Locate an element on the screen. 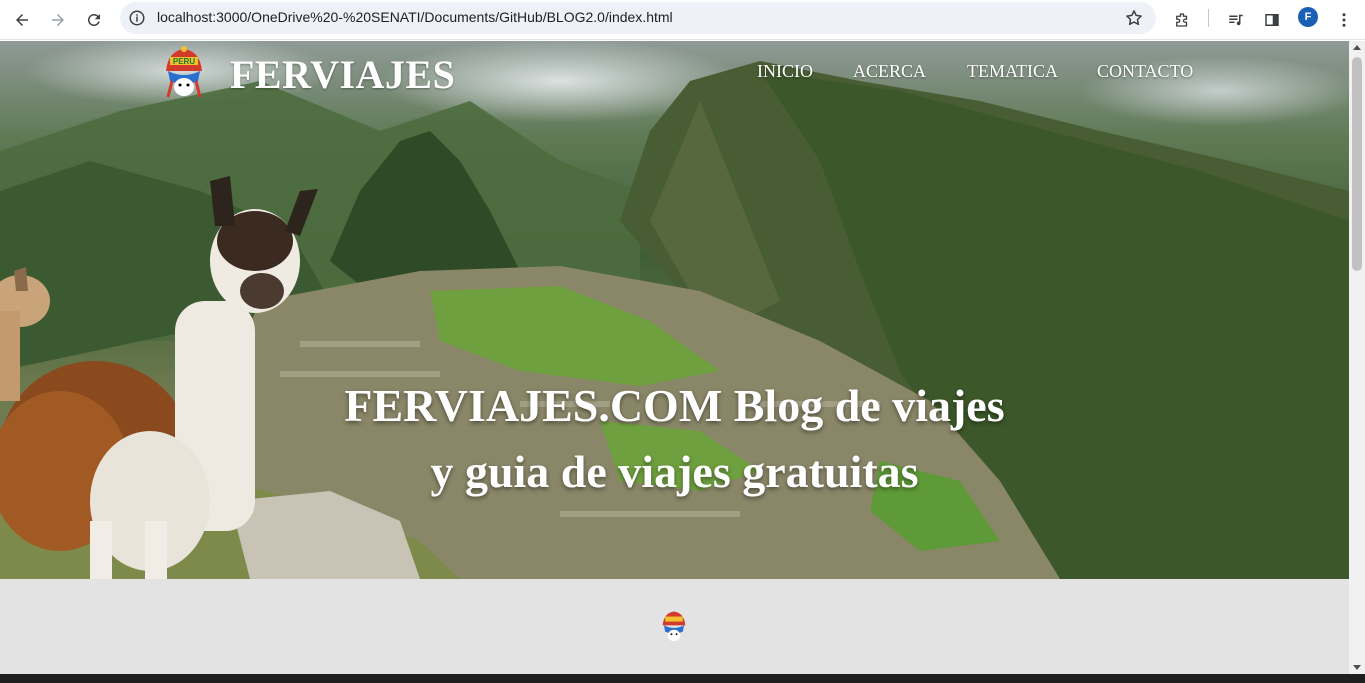 This screenshot has width=1365, height=683. page-scrollbar is located at coordinates (1357, 357).